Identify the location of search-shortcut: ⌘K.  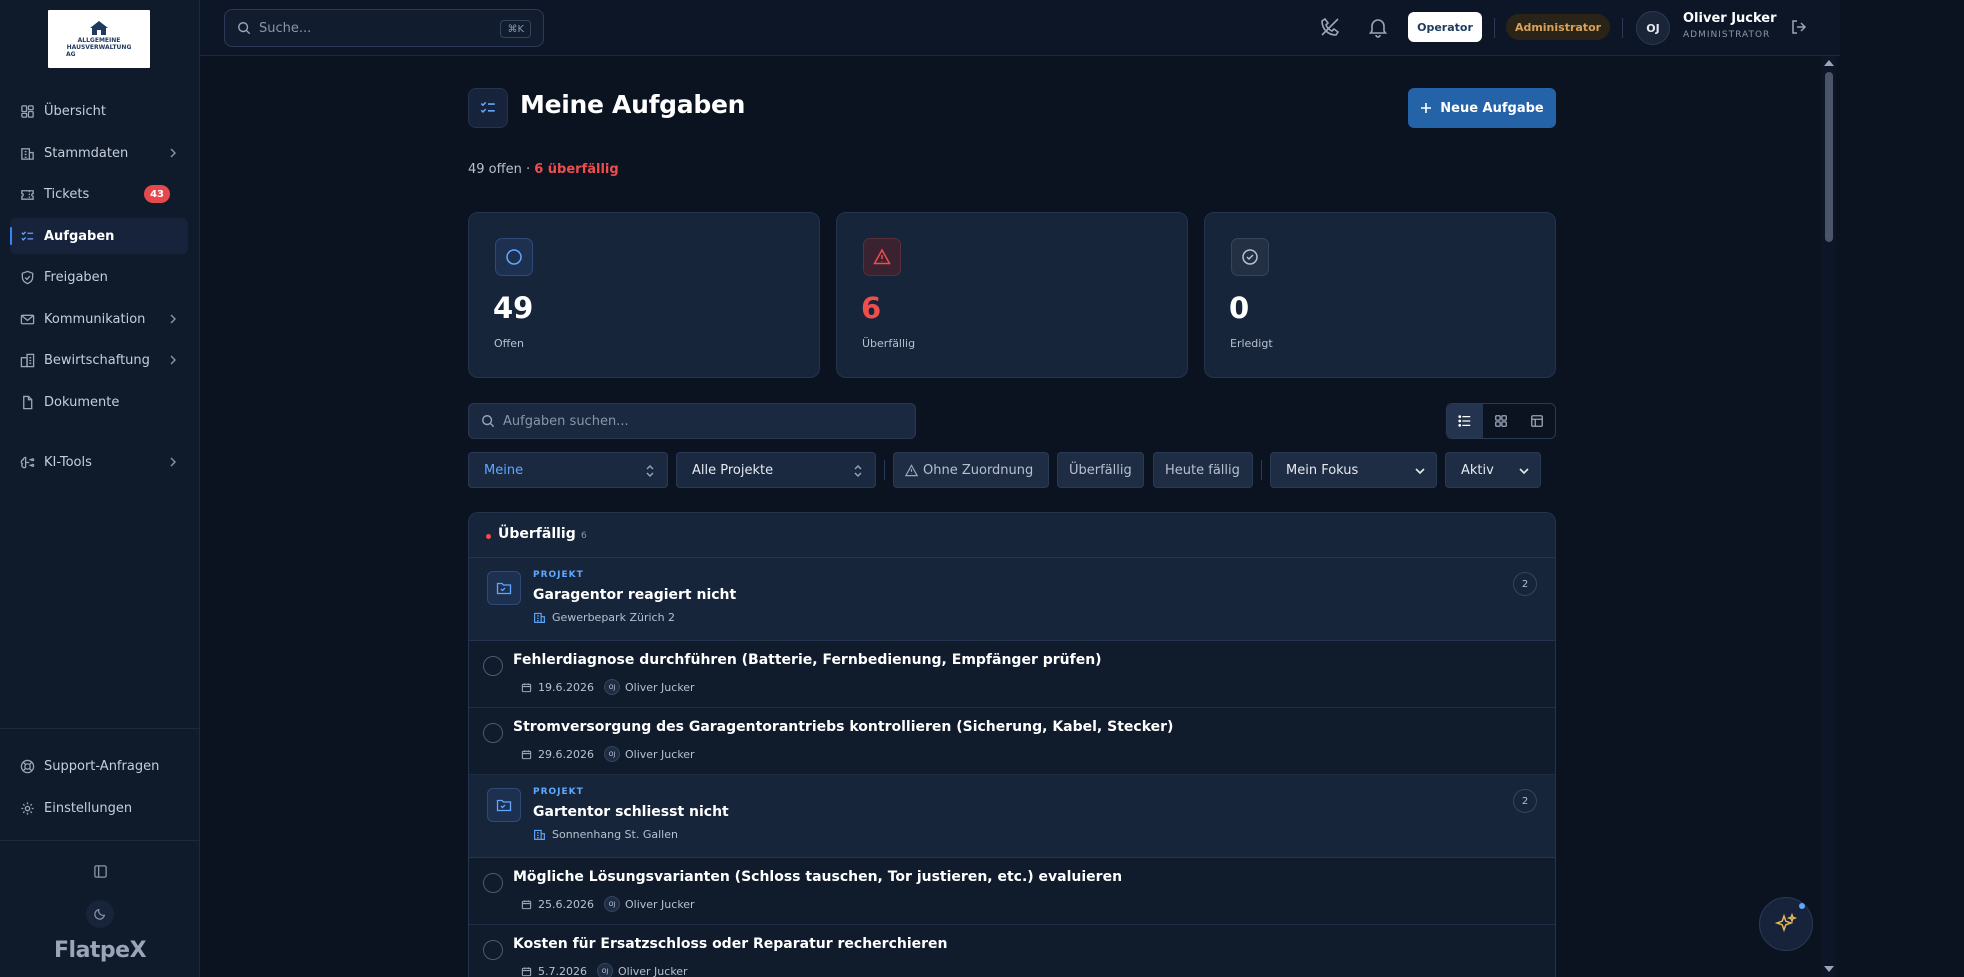
(515, 29).